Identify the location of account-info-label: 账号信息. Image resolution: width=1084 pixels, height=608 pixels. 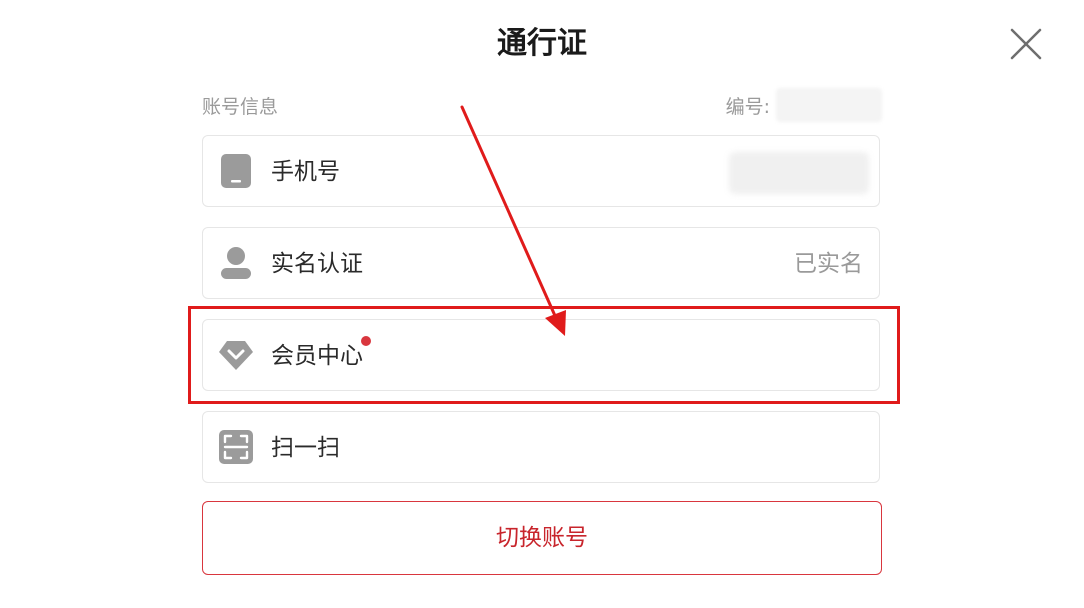
(240, 107).